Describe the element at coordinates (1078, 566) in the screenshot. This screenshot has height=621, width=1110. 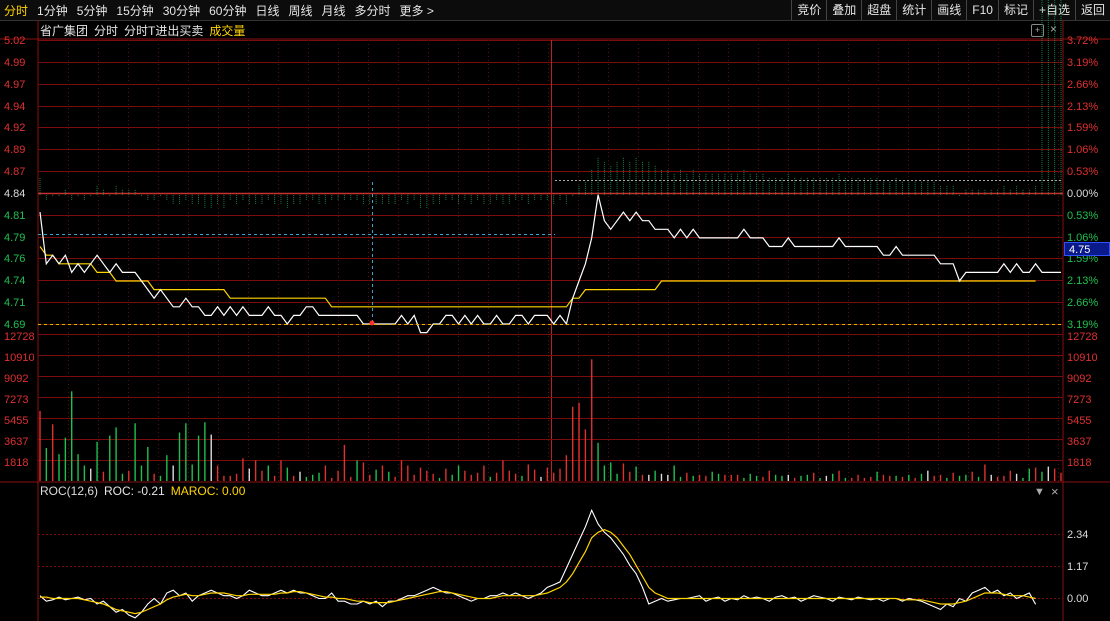
I see `roc-tick-label: 1.17` at that location.